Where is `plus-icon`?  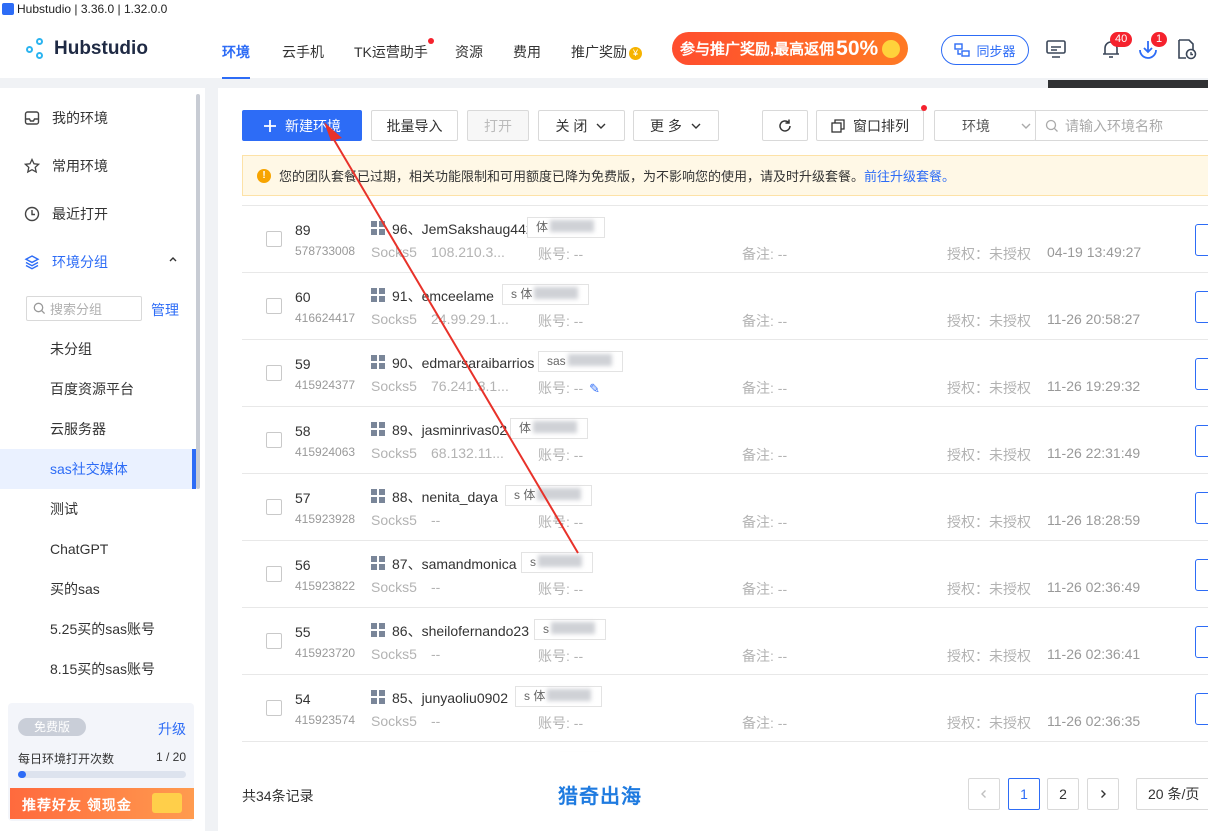 plus-icon is located at coordinates (270, 125).